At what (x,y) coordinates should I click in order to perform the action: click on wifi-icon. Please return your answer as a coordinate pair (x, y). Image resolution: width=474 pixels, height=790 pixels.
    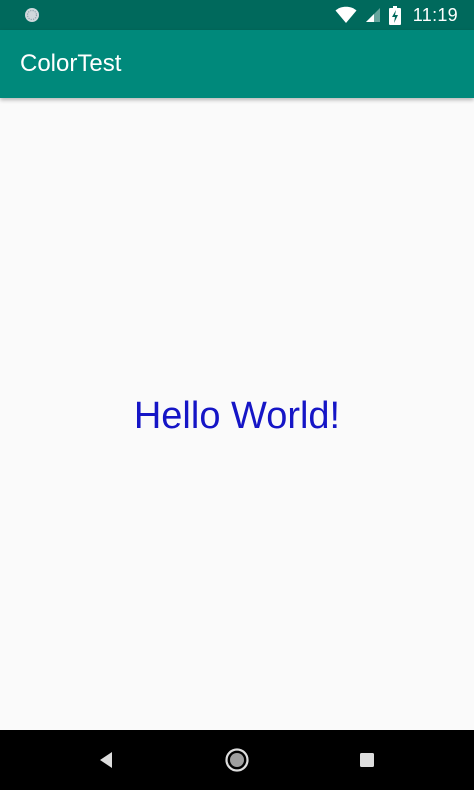
    Looking at the image, I should click on (346, 15).